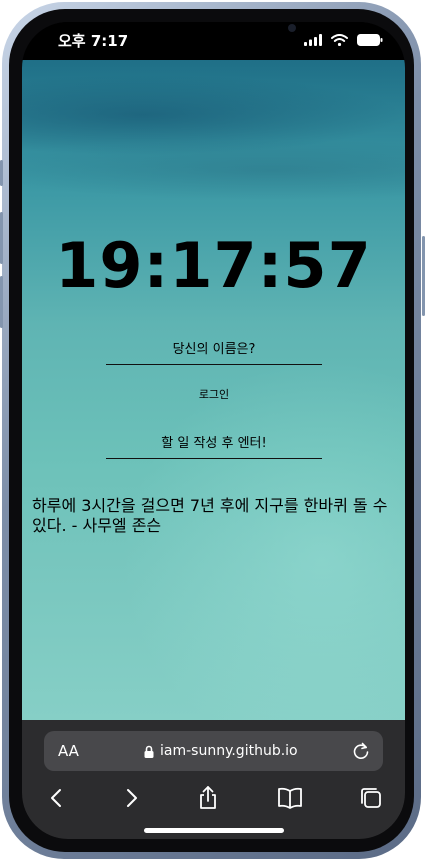 The width and height of the screenshot is (425, 863). Describe the element at coordinates (214, 458) in the screenshot. I see `todo-input-underline` at that location.